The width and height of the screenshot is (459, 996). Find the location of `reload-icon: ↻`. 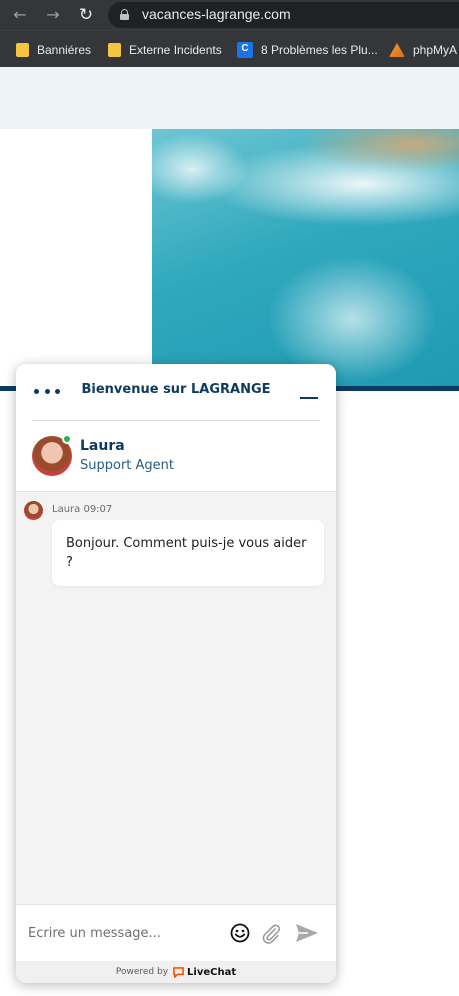

reload-icon: ↻ is located at coordinates (86, 15).